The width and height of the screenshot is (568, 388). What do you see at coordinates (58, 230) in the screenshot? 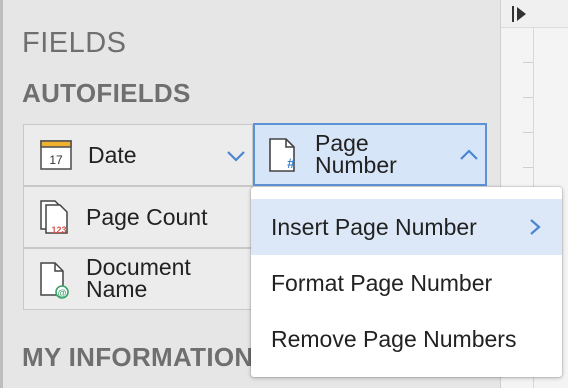
I see `page-count-digits: 123` at bounding box center [58, 230].